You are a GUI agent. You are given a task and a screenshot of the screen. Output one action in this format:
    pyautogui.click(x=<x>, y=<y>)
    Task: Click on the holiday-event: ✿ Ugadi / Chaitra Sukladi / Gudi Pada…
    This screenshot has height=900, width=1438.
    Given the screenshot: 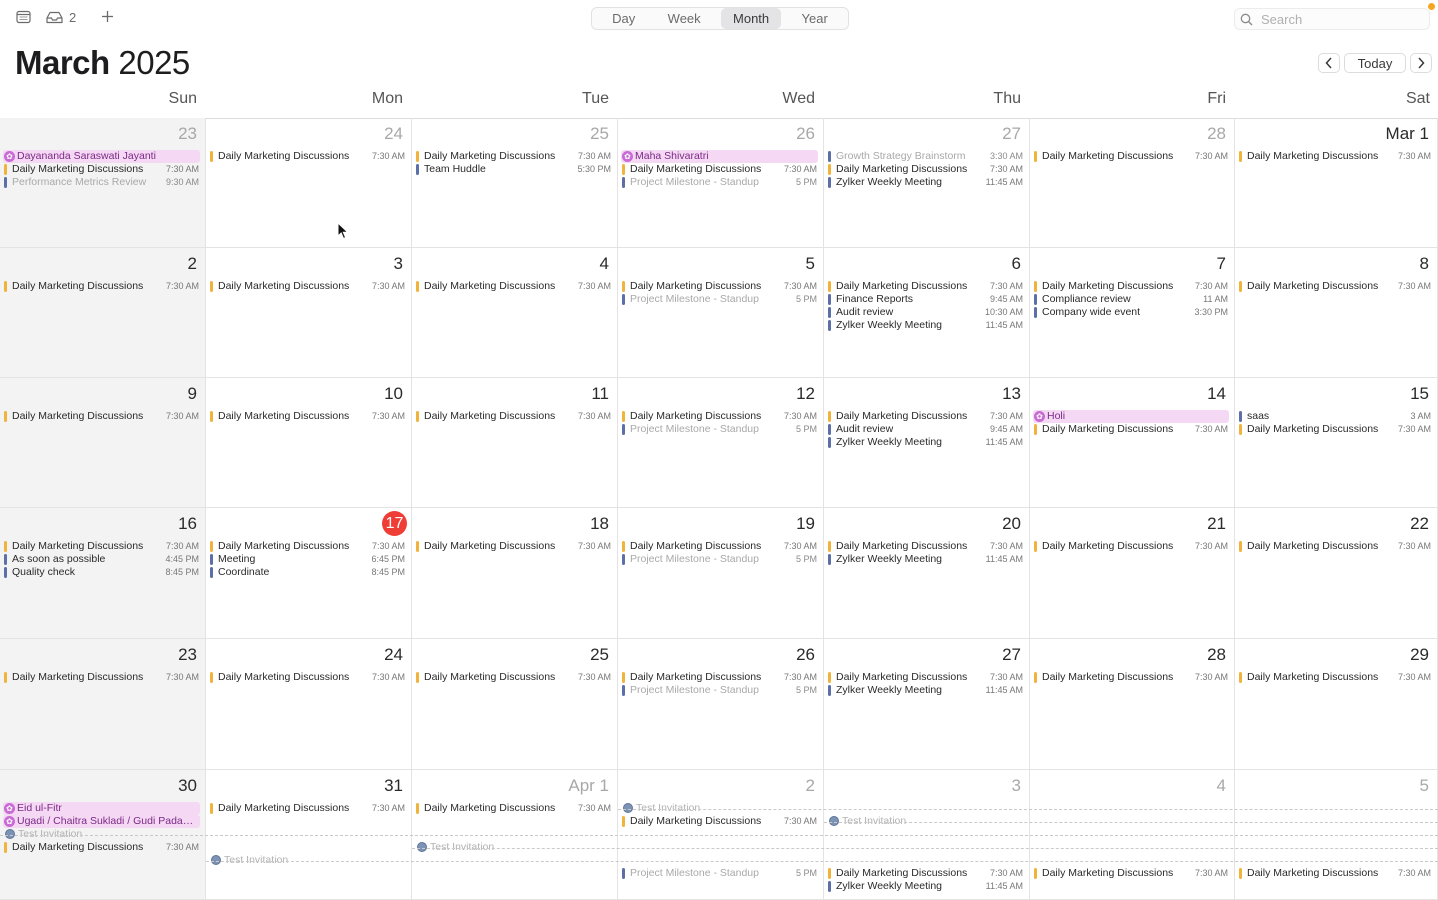 What is the action you would take?
    pyautogui.click(x=101, y=821)
    